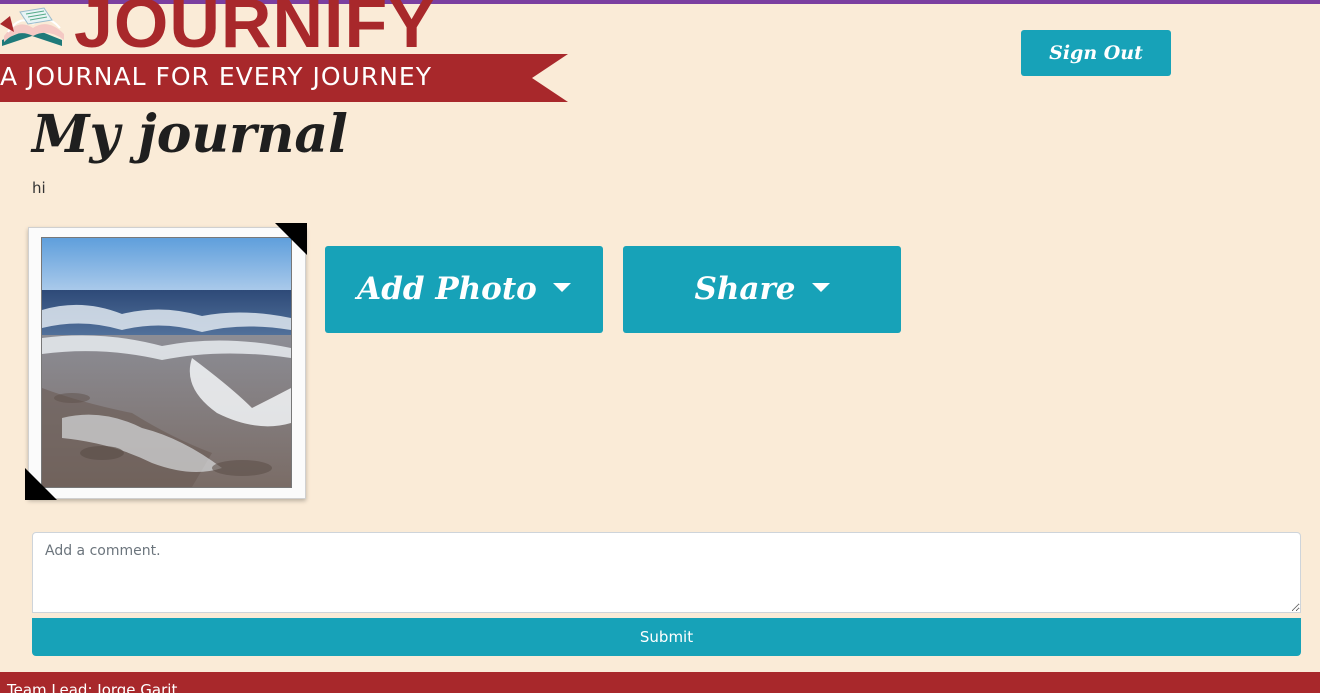 This screenshot has height=693, width=1320. I want to click on add-photo-label: Add Photo, so click(447, 289).